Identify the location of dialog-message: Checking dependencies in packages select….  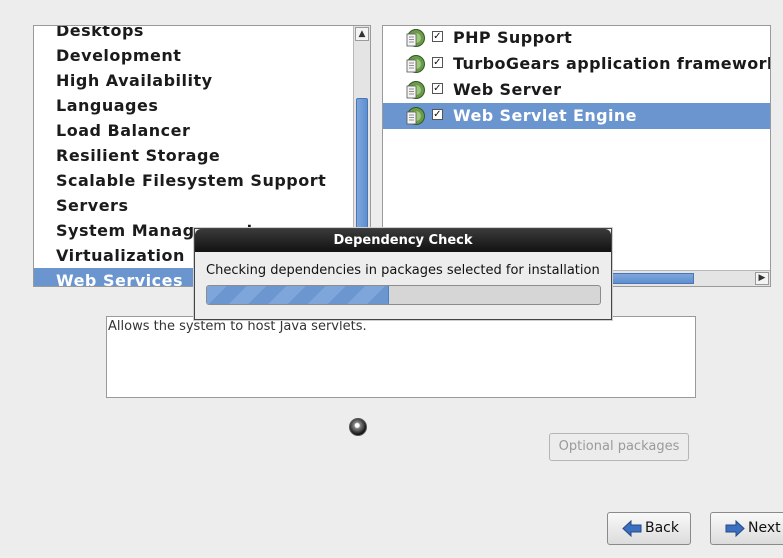
(403, 270).